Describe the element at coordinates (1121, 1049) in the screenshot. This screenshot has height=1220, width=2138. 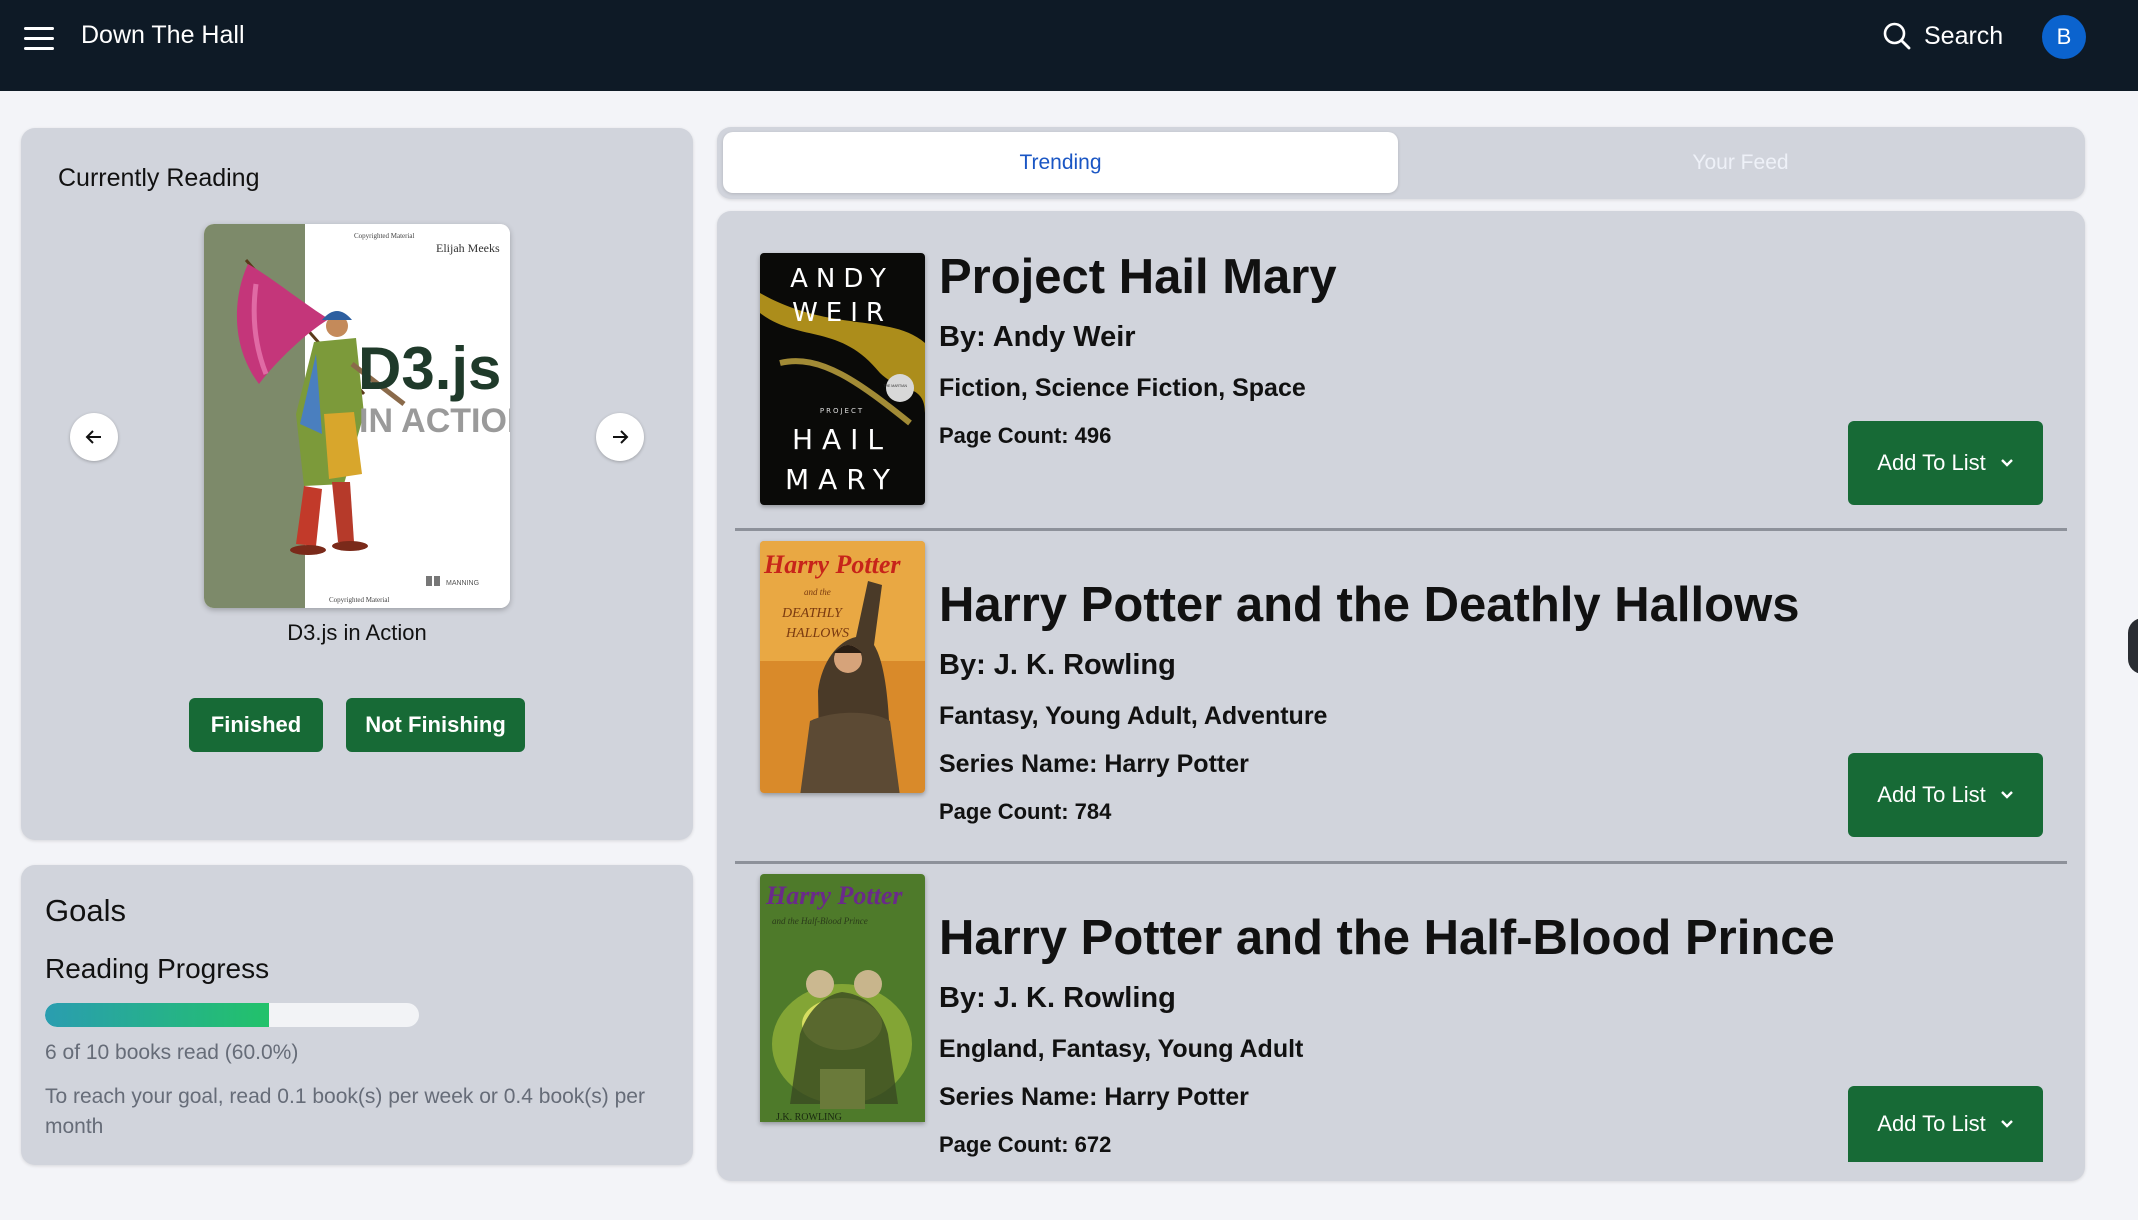
I see `book-genres: England, Fantasy, Young Adult` at that location.